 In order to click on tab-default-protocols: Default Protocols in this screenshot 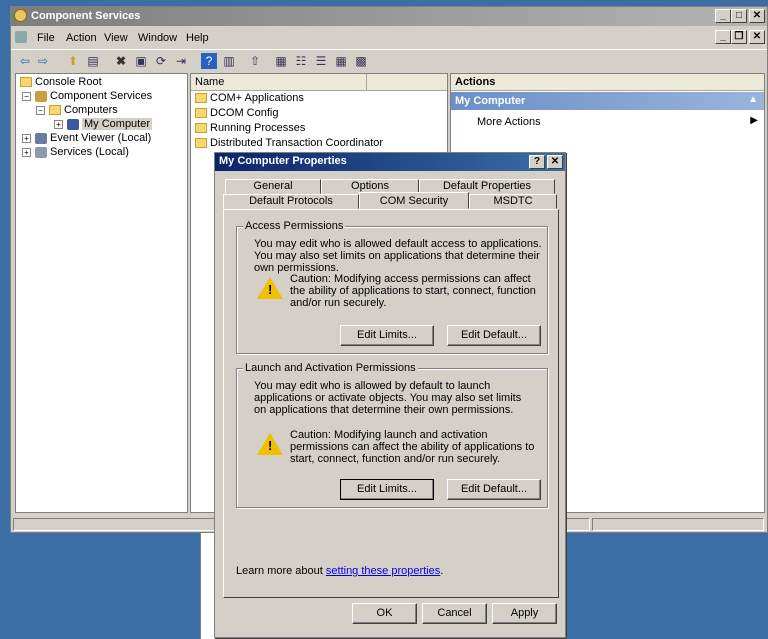, I will do `click(291, 201)`.